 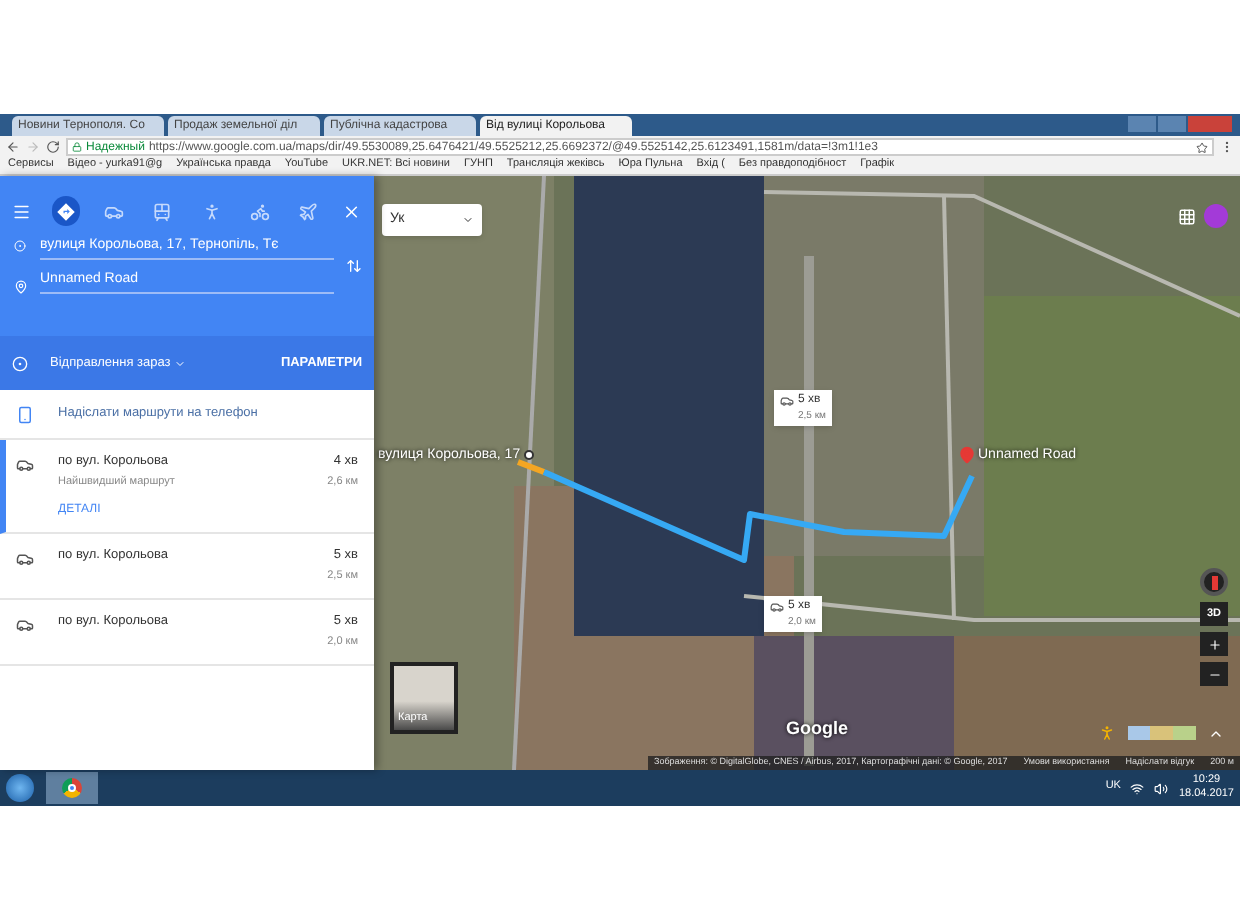 I want to click on start-marker, so click(x=529, y=455).